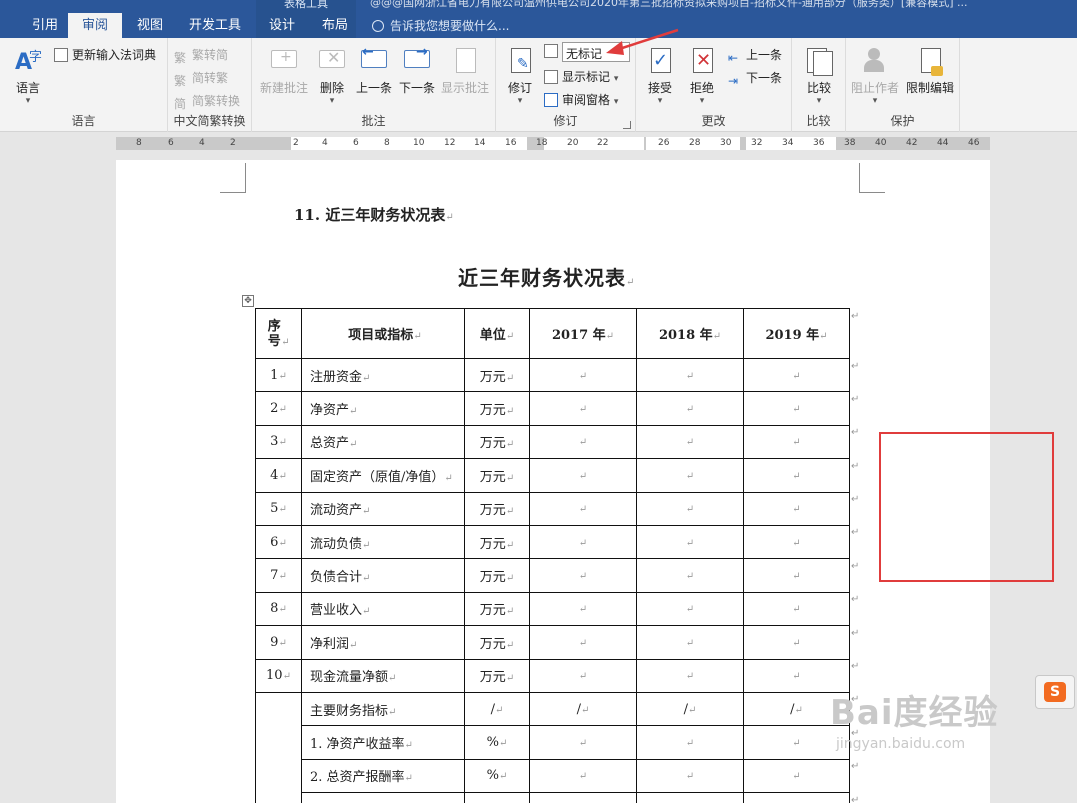  What do you see at coordinates (201, 55) in the screenshot?
I see `t2s-button: 繁繁转简` at bounding box center [201, 55].